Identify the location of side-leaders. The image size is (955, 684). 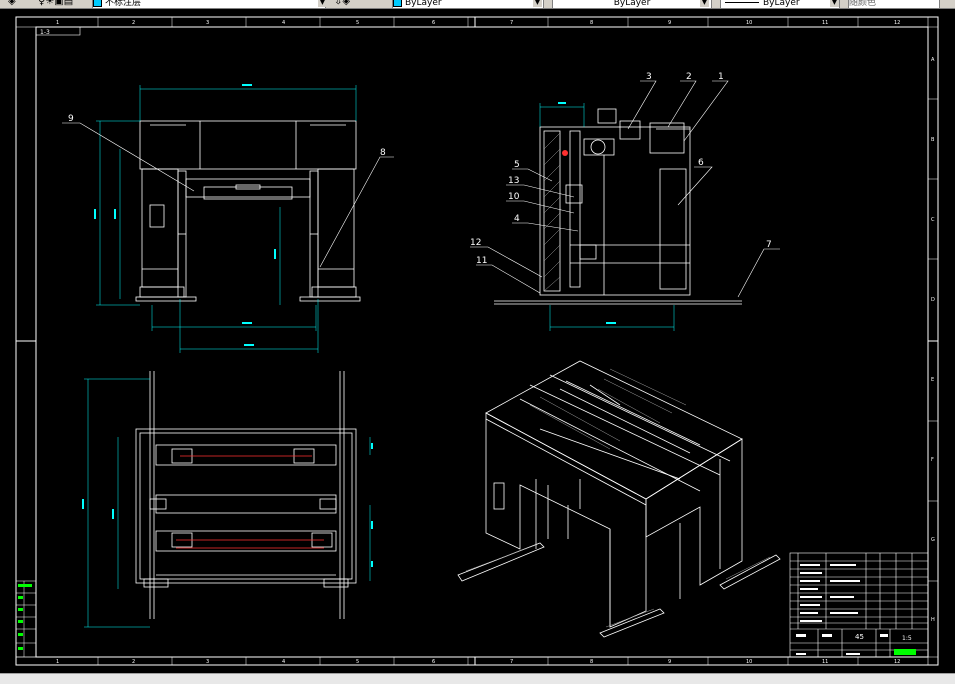
(625, 189).